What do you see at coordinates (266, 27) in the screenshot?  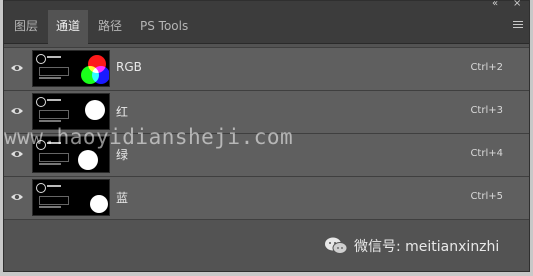 I see `panel-tabs: 图层 通道 路径 PS Tools` at bounding box center [266, 27].